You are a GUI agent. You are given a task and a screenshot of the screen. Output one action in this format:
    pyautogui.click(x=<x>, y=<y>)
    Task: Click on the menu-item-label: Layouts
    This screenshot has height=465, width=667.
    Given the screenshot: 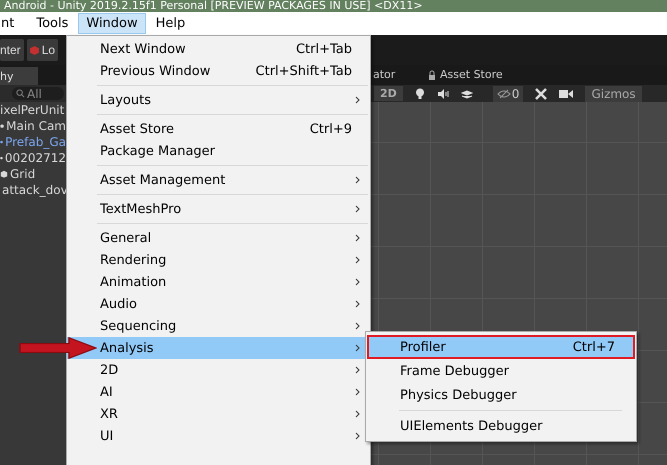 What is the action you would take?
    pyautogui.click(x=125, y=100)
    